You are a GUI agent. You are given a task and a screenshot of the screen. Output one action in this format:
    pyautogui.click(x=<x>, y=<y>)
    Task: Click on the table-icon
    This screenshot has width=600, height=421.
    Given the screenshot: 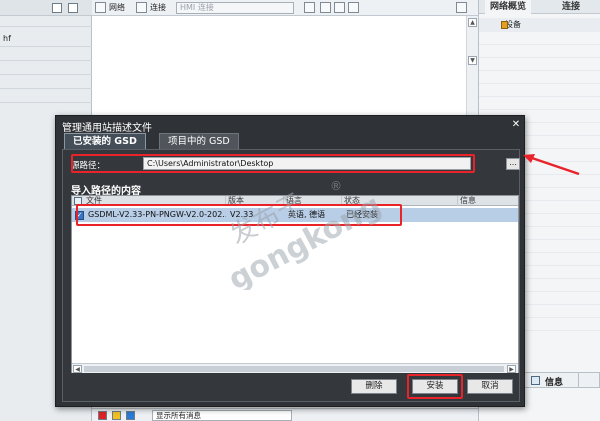 What is the action you would take?
    pyautogui.click(x=325, y=7)
    